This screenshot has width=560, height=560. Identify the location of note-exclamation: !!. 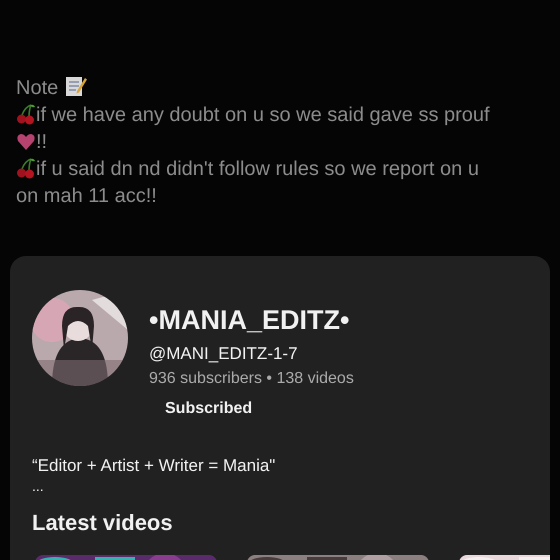
(42, 142).